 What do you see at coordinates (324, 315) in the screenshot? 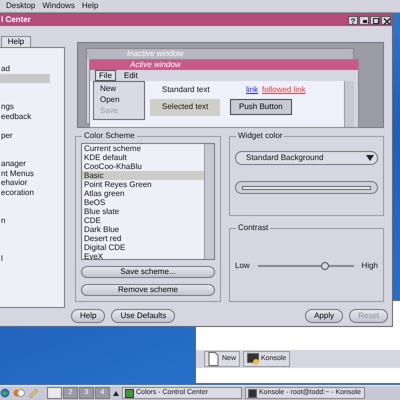
I see `footer-button: Apply` at bounding box center [324, 315].